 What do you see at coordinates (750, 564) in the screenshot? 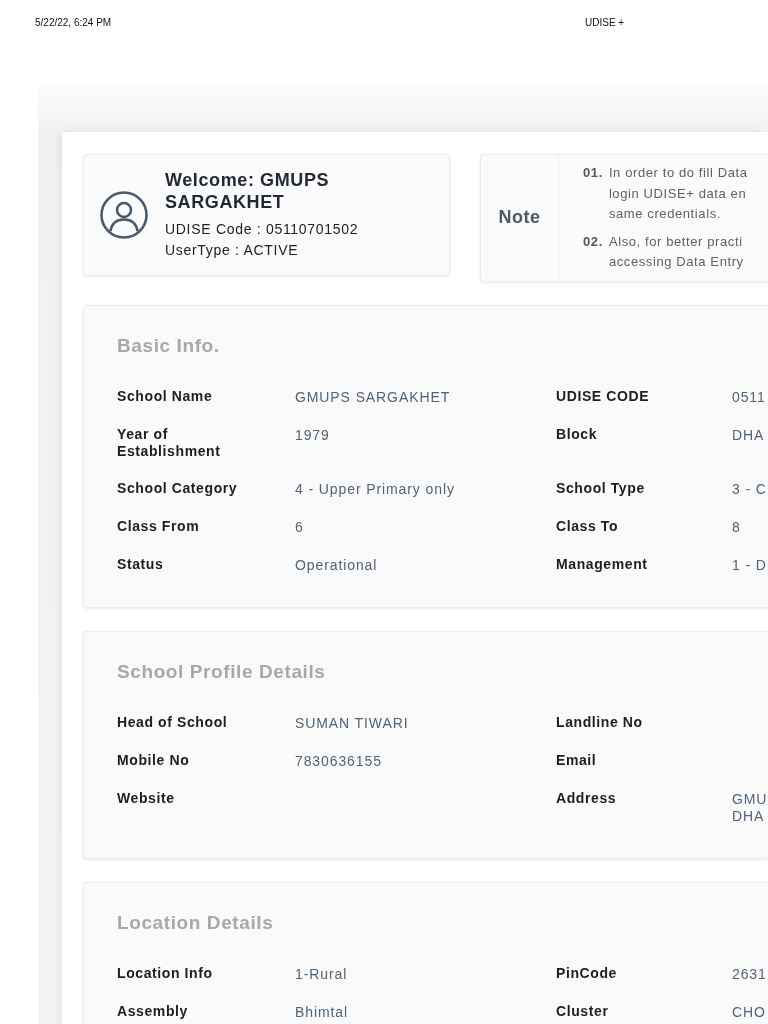
I see `field-value: 1 - D` at bounding box center [750, 564].